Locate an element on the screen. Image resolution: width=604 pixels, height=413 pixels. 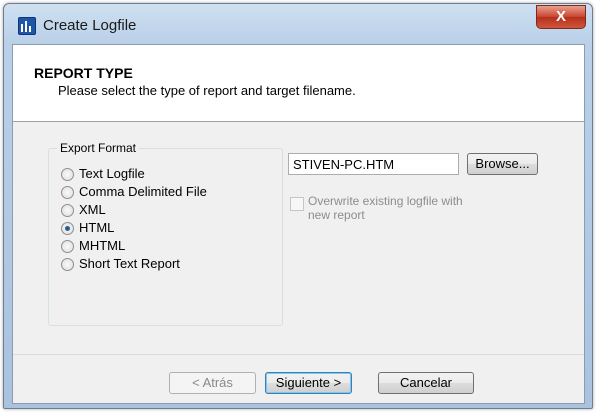
export-format-label: Export Format is located at coordinates (98, 148).